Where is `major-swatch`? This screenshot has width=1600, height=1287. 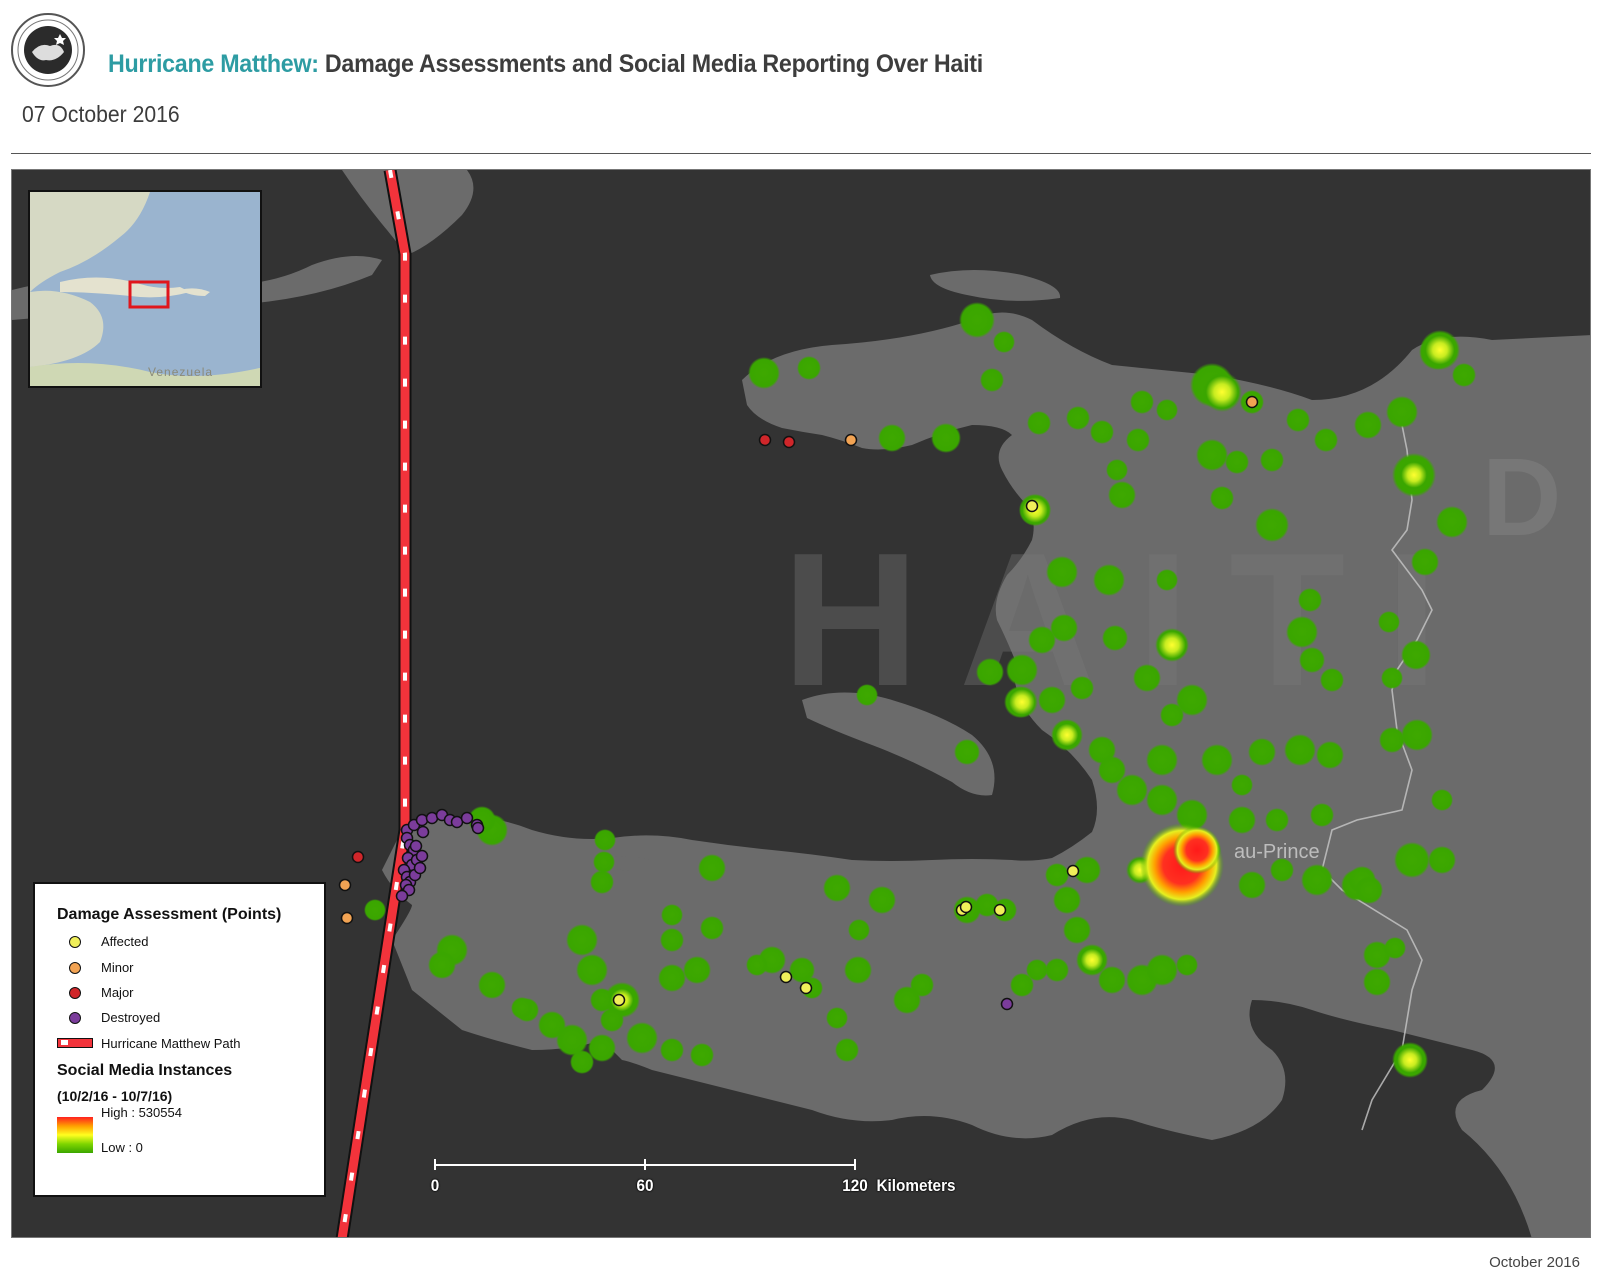
major-swatch is located at coordinates (75, 993).